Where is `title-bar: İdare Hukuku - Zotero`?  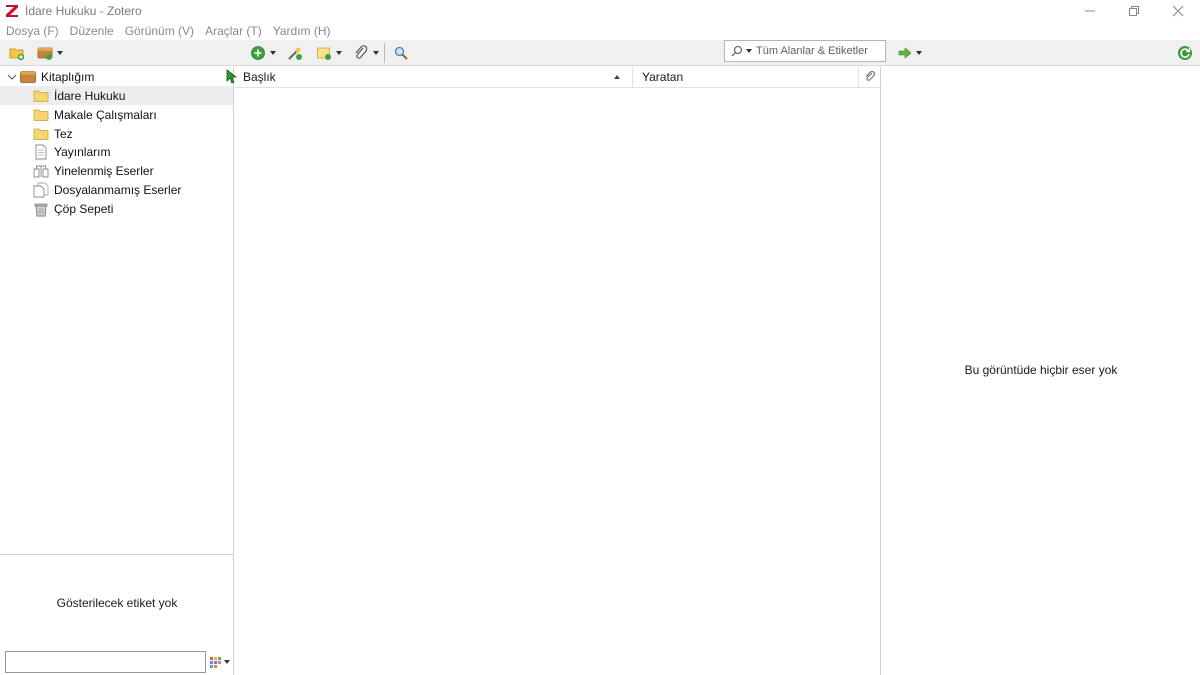
title-bar: İdare Hukuku - Zotero is located at coordinates (600, 11).